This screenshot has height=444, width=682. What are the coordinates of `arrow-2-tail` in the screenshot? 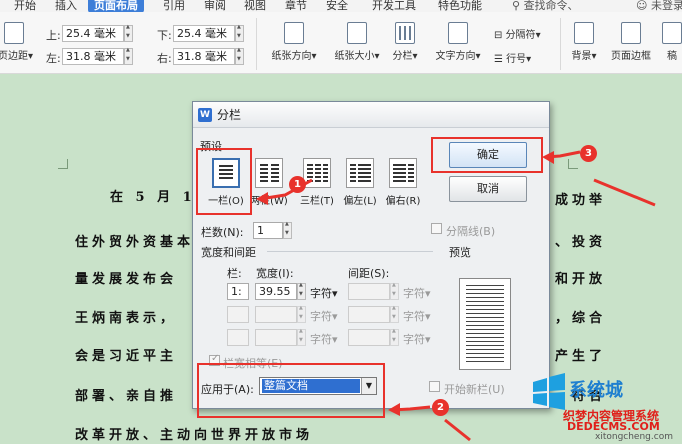 It's located at (457, 430).